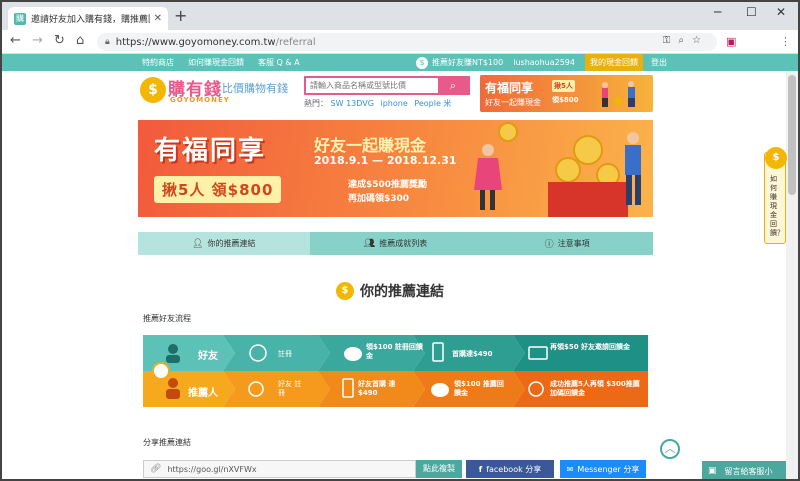  What do you see at coordinates (712, 471) in the screenshot?
I see `chat-icon: ▣` at bounding box center [712, 471].